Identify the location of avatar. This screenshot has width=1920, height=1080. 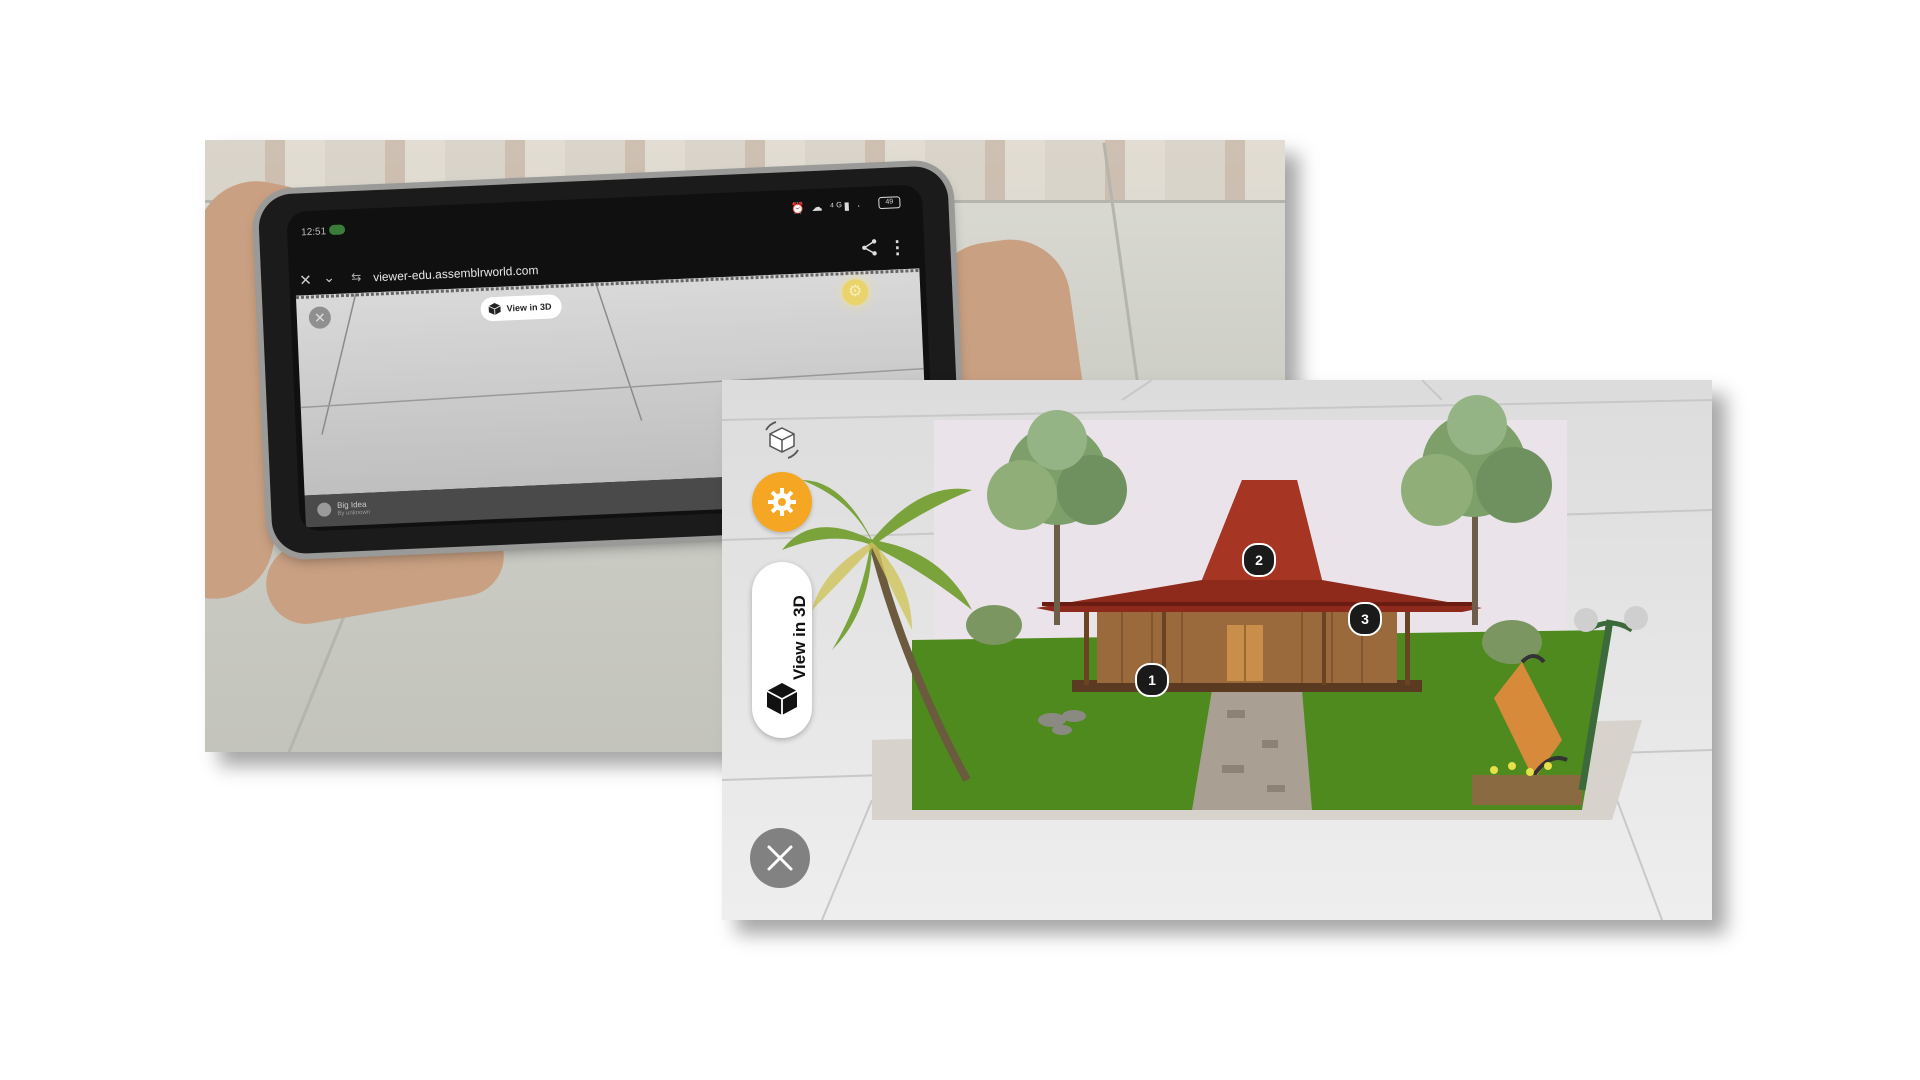
(324, 509).